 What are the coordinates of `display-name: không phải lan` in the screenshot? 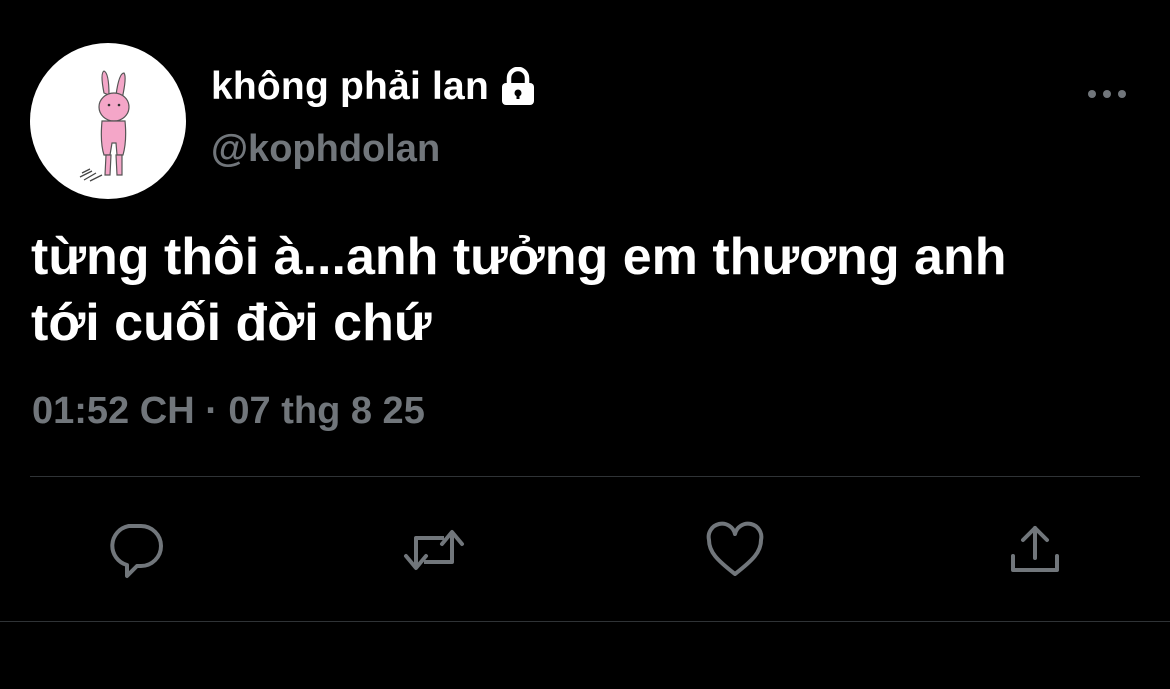 It's located at (350, 87).